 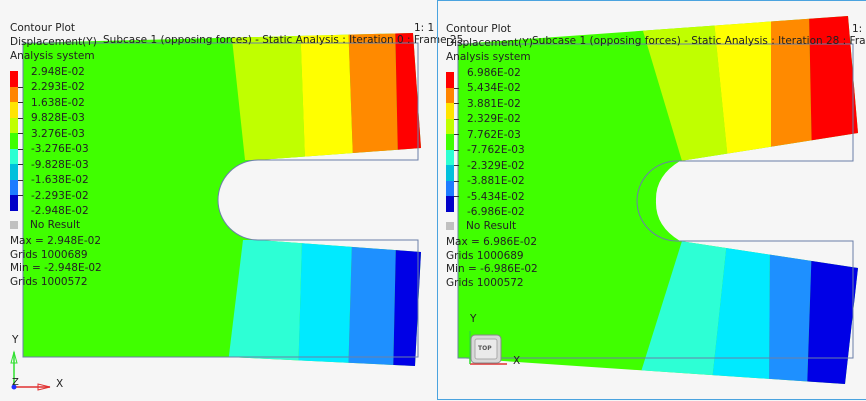 I want to click on legend-value: 5.434E-02, so click(x=494, y=88).